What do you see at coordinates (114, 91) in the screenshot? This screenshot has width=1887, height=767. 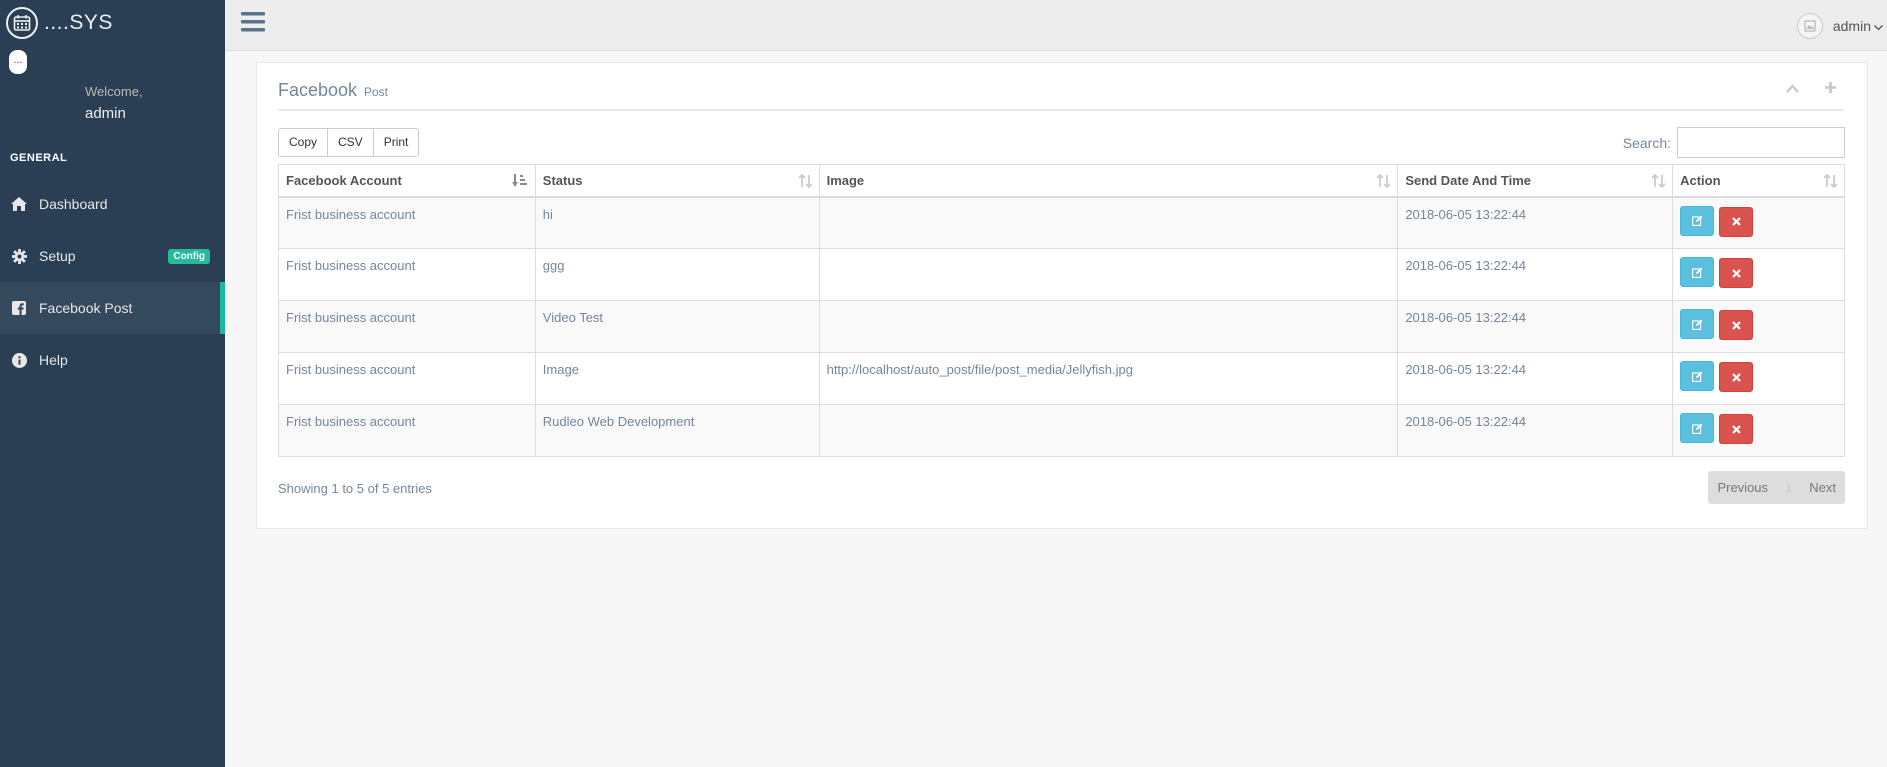 I see `welcome-text: Welcome,` at bounding box center [114, 91].